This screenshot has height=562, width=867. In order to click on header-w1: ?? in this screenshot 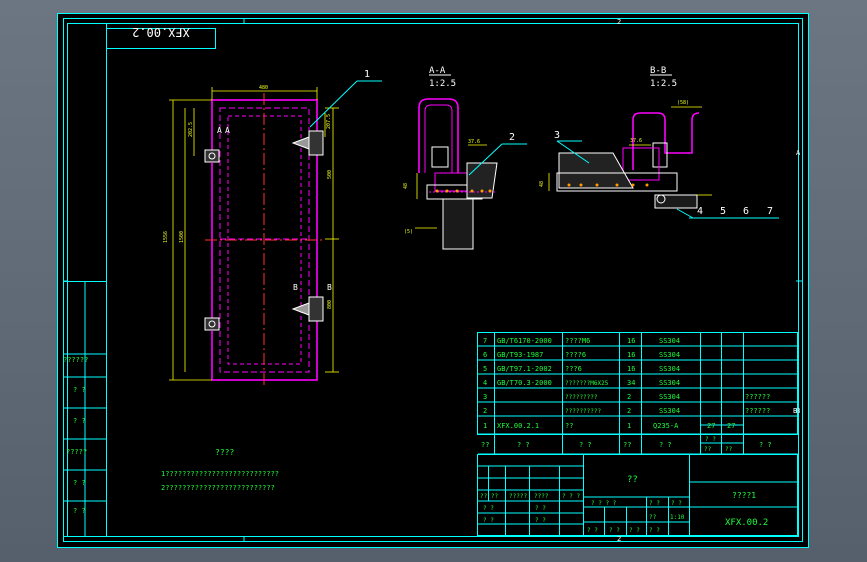, I will do `click(708, 449)`.